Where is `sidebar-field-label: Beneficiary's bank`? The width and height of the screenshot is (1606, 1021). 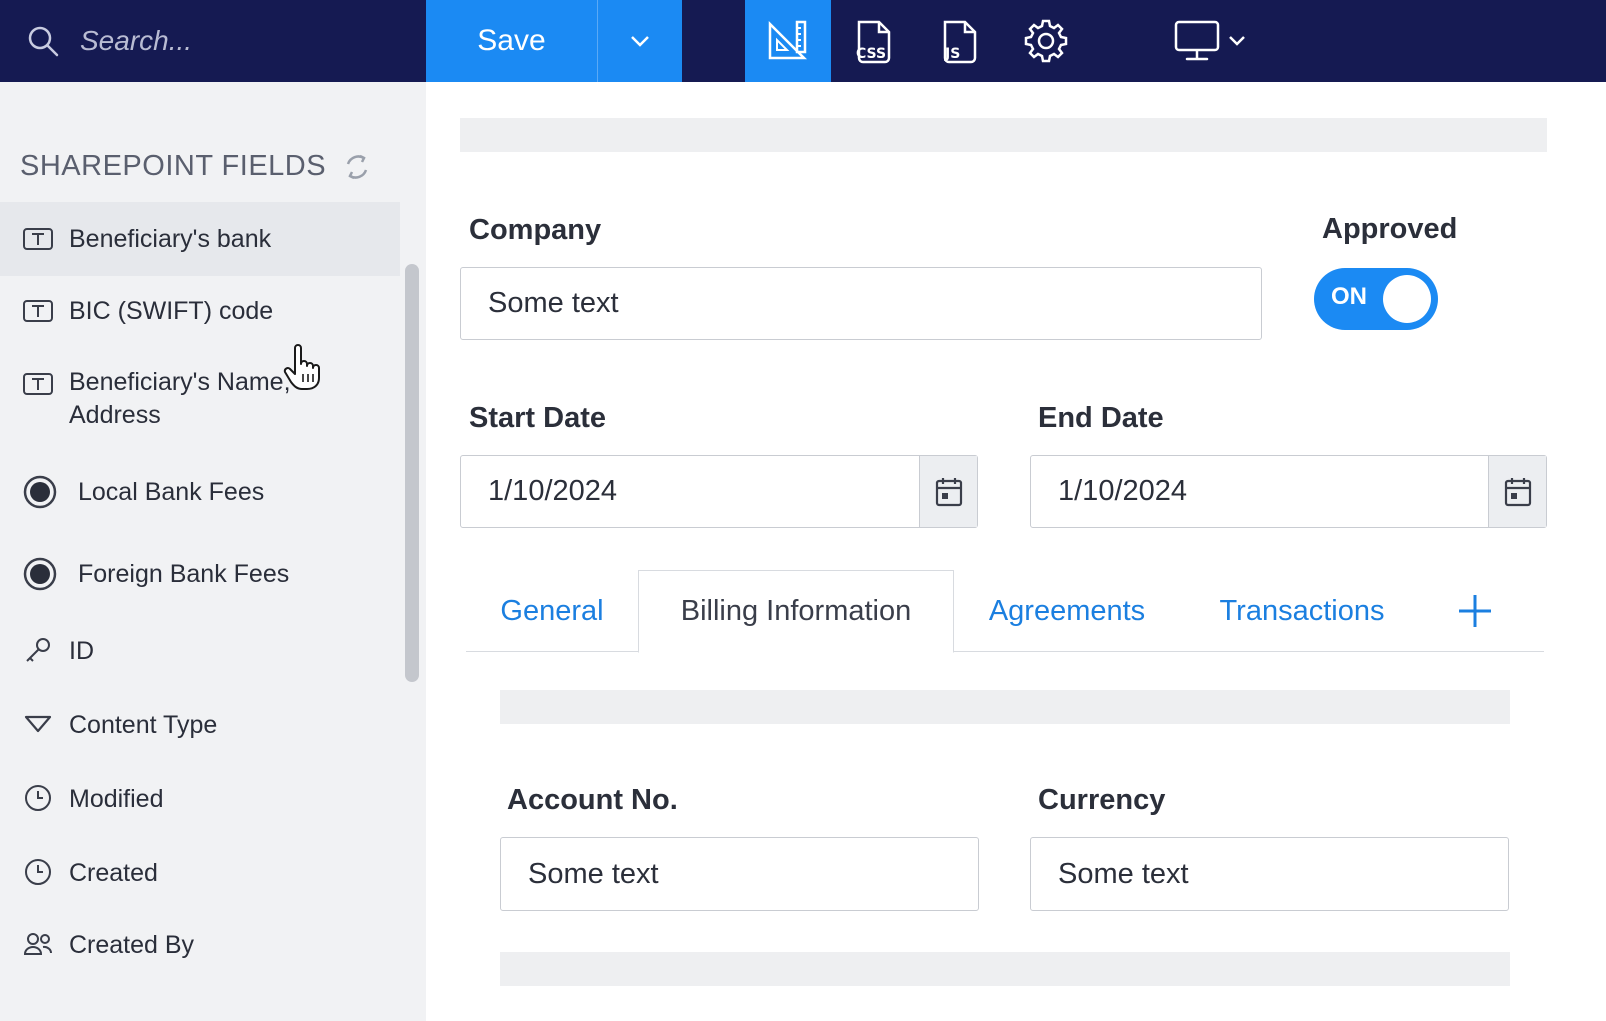 sidebar-field-label: Beneficiary's bank is located at coordinates (170, 239).